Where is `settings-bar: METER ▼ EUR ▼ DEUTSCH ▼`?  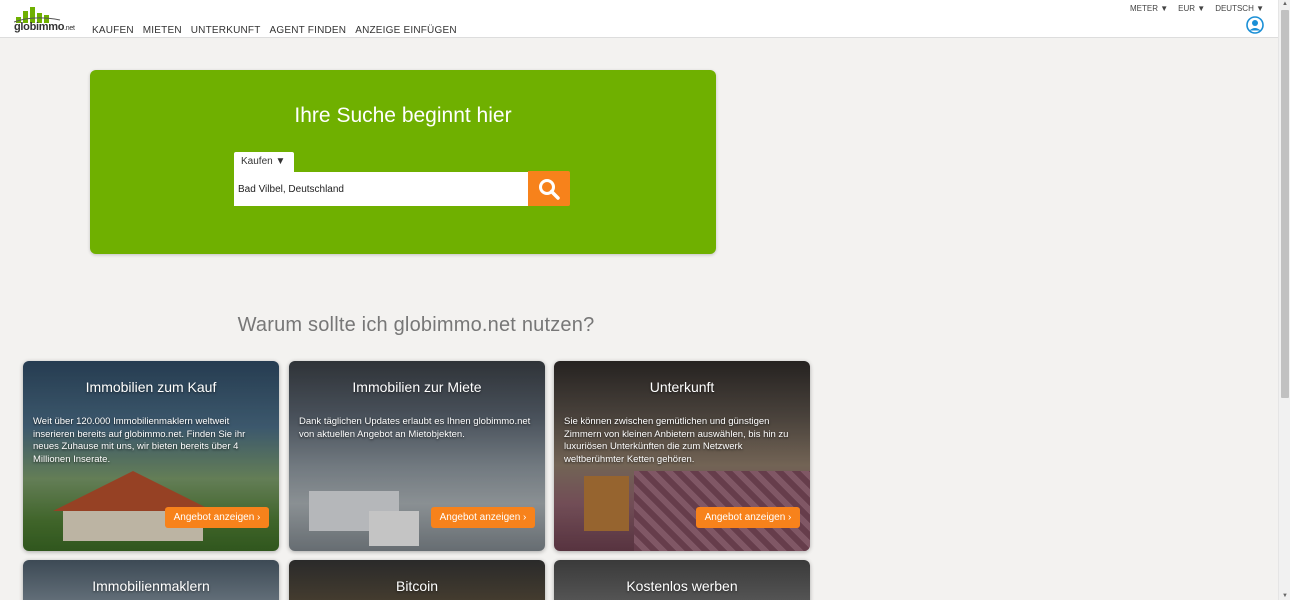 settings-bar: METER ▼ EUR ▼ DEUTSCH ▼ is located at coordinates (1197, 8).